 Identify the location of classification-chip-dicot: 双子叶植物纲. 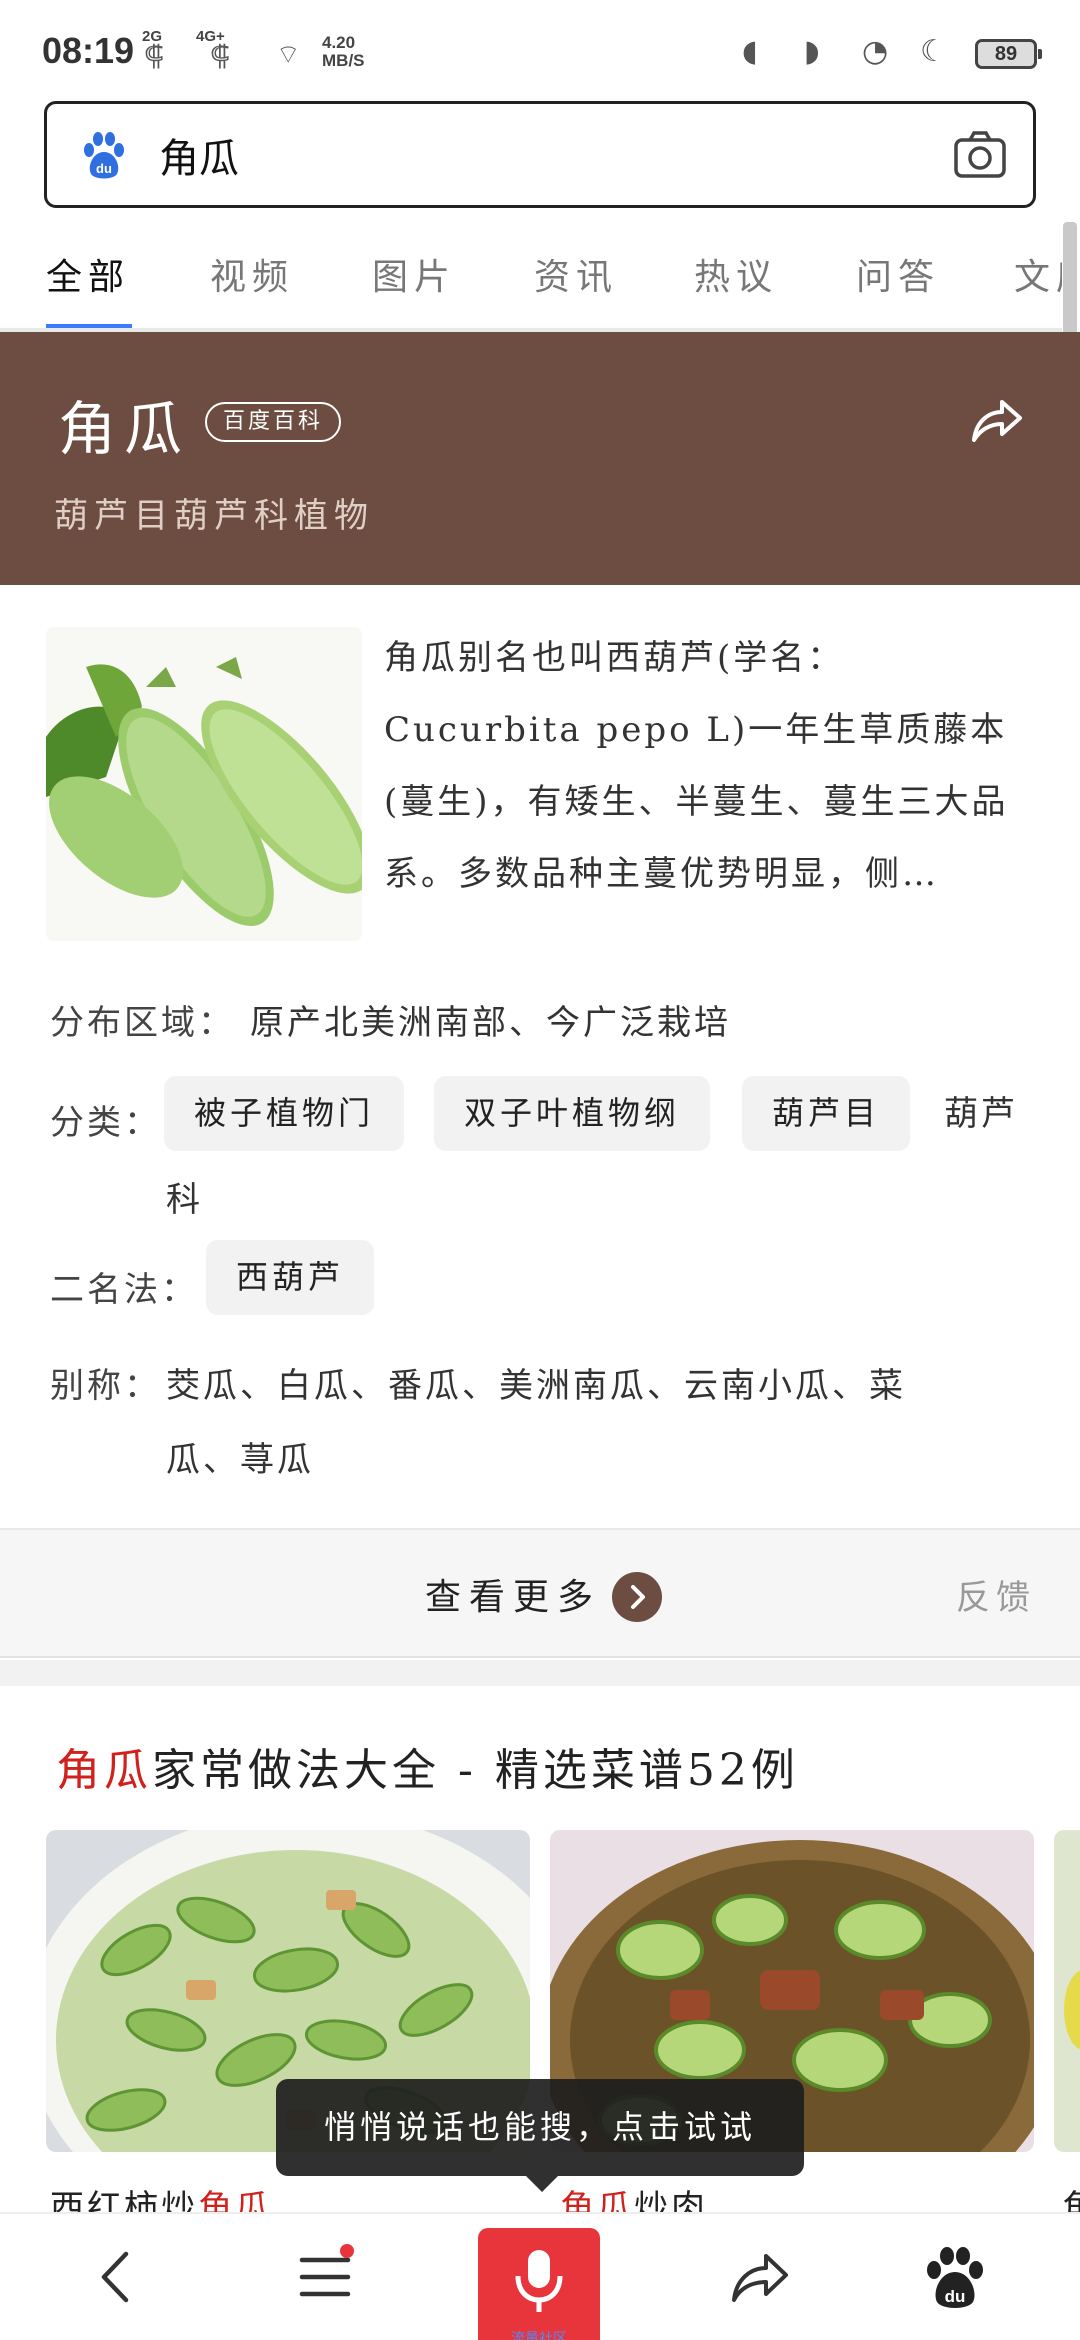
(572, 1113).